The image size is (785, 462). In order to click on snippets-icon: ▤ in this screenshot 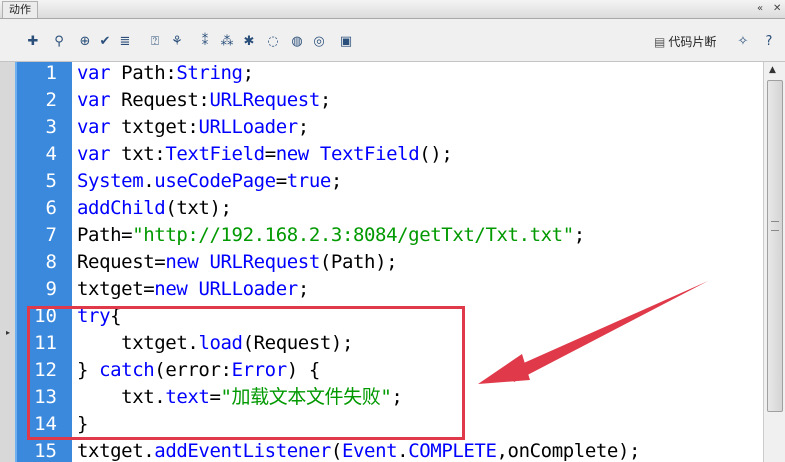, I will do `click(660, 42)`.